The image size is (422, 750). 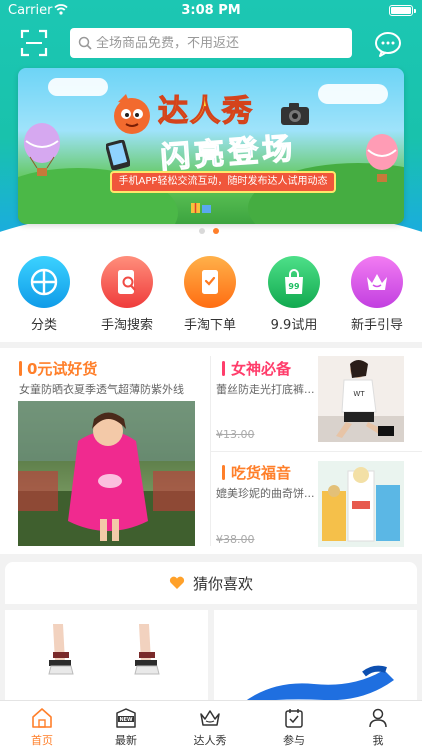 What do you see at coordinates (361, 504) in the screenshot?
I see `product-photo-snacks` at bounding box center [361, 504].